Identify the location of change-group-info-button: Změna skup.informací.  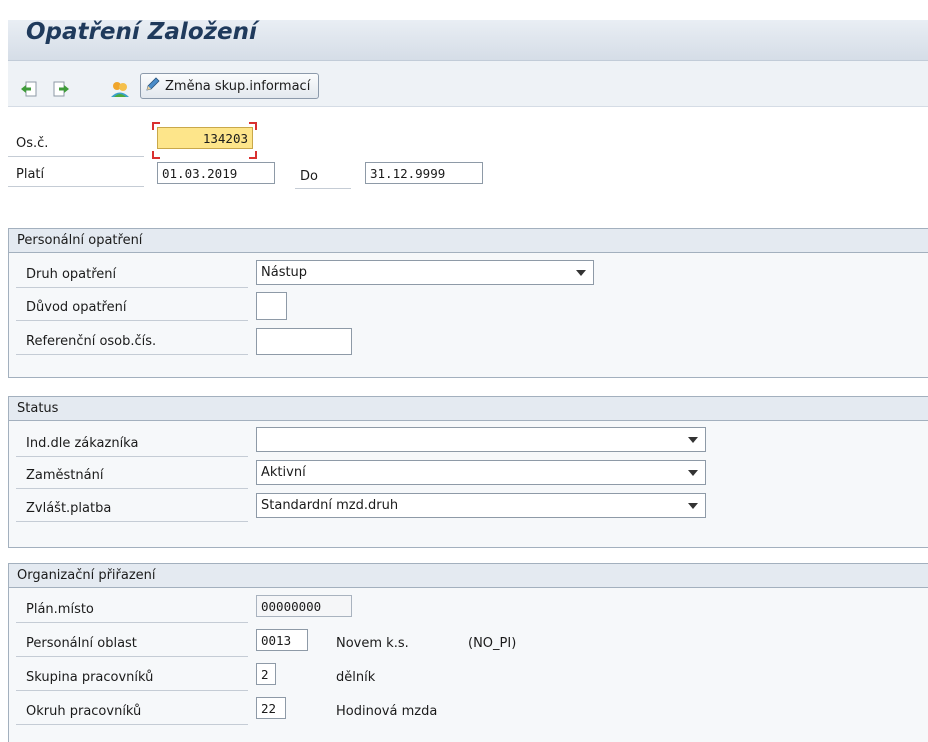
(230, 86).